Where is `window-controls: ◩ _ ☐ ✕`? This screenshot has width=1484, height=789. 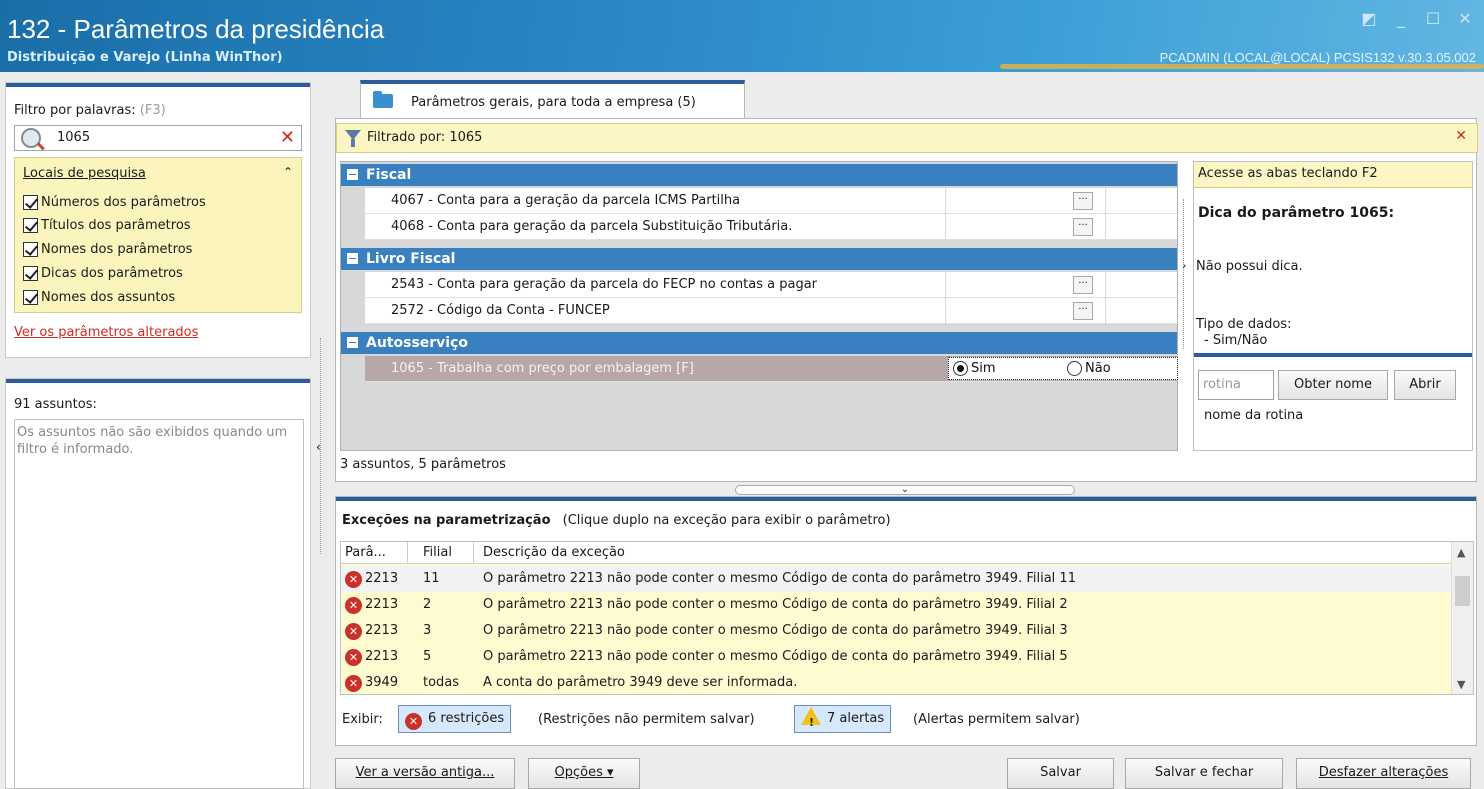
window-controls: ◩ _ ☐ ✕ is located at coordinates (1417, 19).